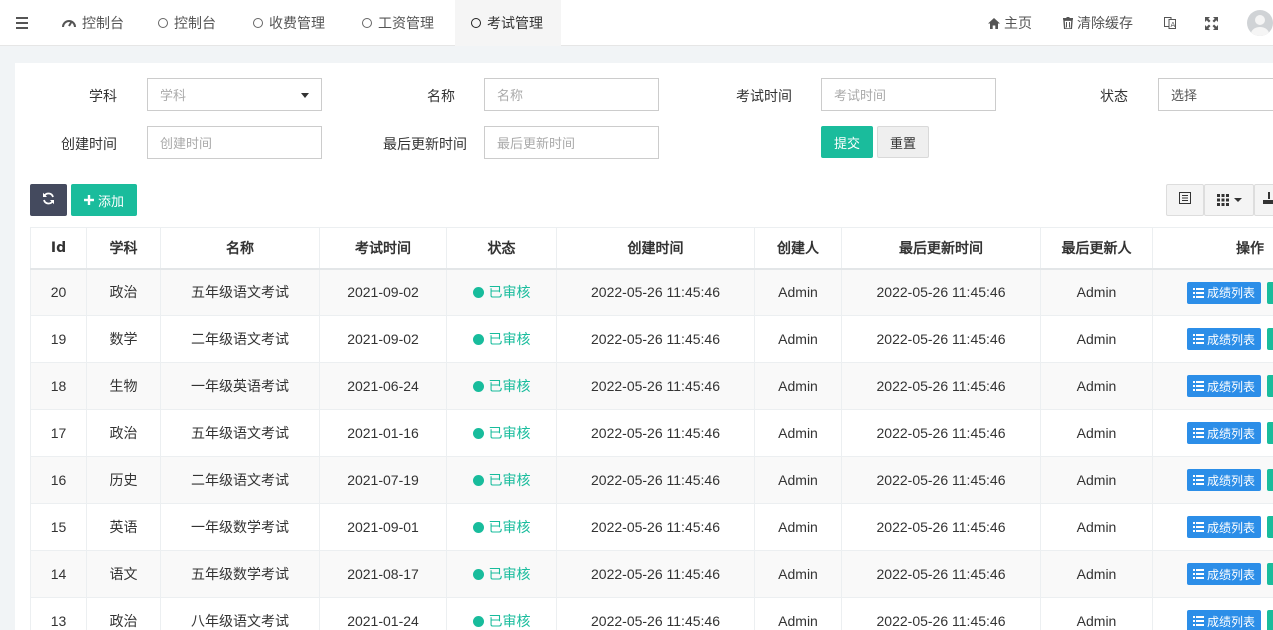 The width and height of the screenshot is (1273, 630). What do you see at coordinates (508, 23) in the screenshot?
I see `tab-exam-management: 考试管理` at bounding box center [508, 23].